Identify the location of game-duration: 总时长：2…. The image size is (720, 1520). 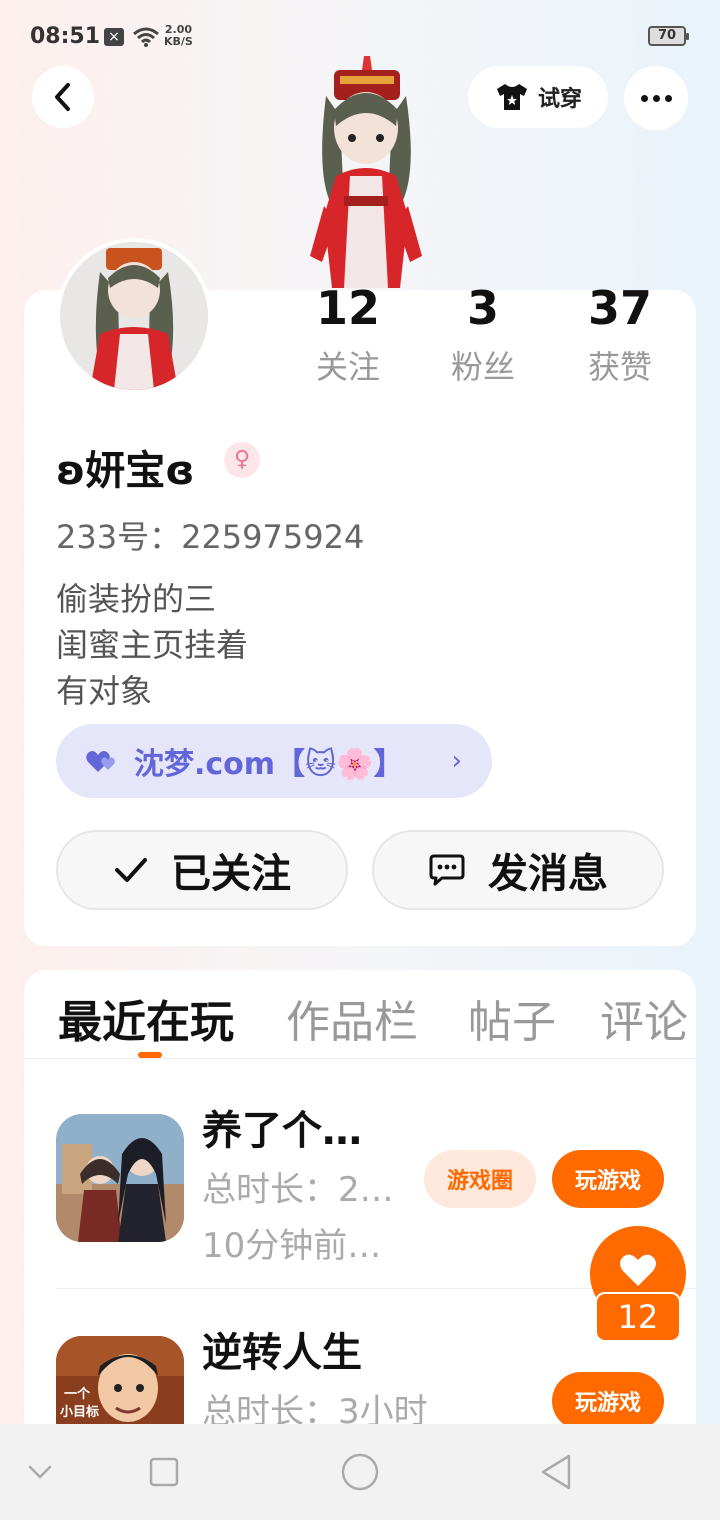
(298, 1190).